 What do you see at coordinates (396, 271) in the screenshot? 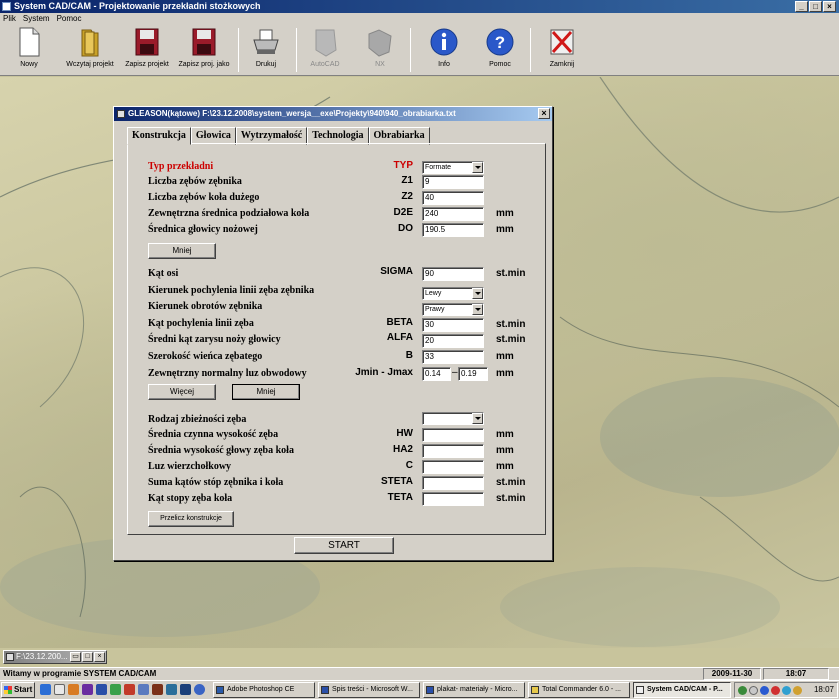
I see `sigma-symbol: SIGMA` at bounding box center [396, 271].